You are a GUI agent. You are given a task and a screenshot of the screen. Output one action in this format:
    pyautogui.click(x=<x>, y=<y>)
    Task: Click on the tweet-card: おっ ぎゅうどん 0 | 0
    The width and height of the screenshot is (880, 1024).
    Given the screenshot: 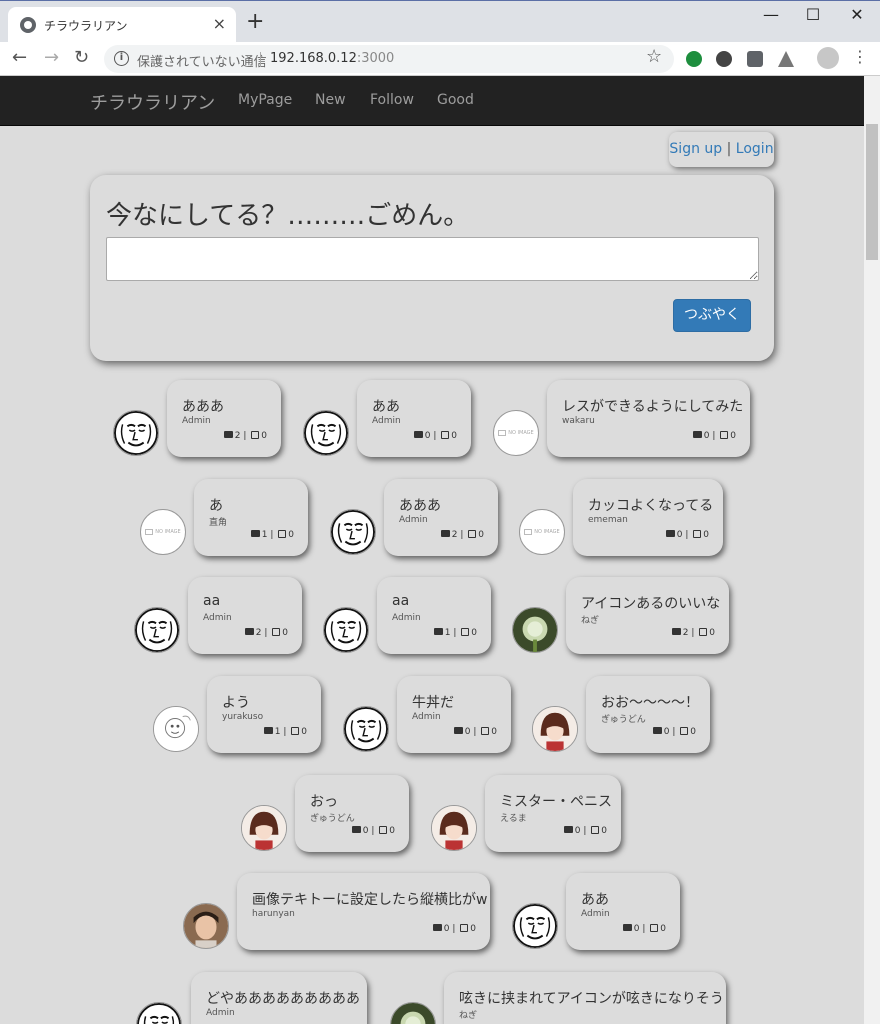 What is the action you would take?
    pyautogui.click(x=352, y=813)
    